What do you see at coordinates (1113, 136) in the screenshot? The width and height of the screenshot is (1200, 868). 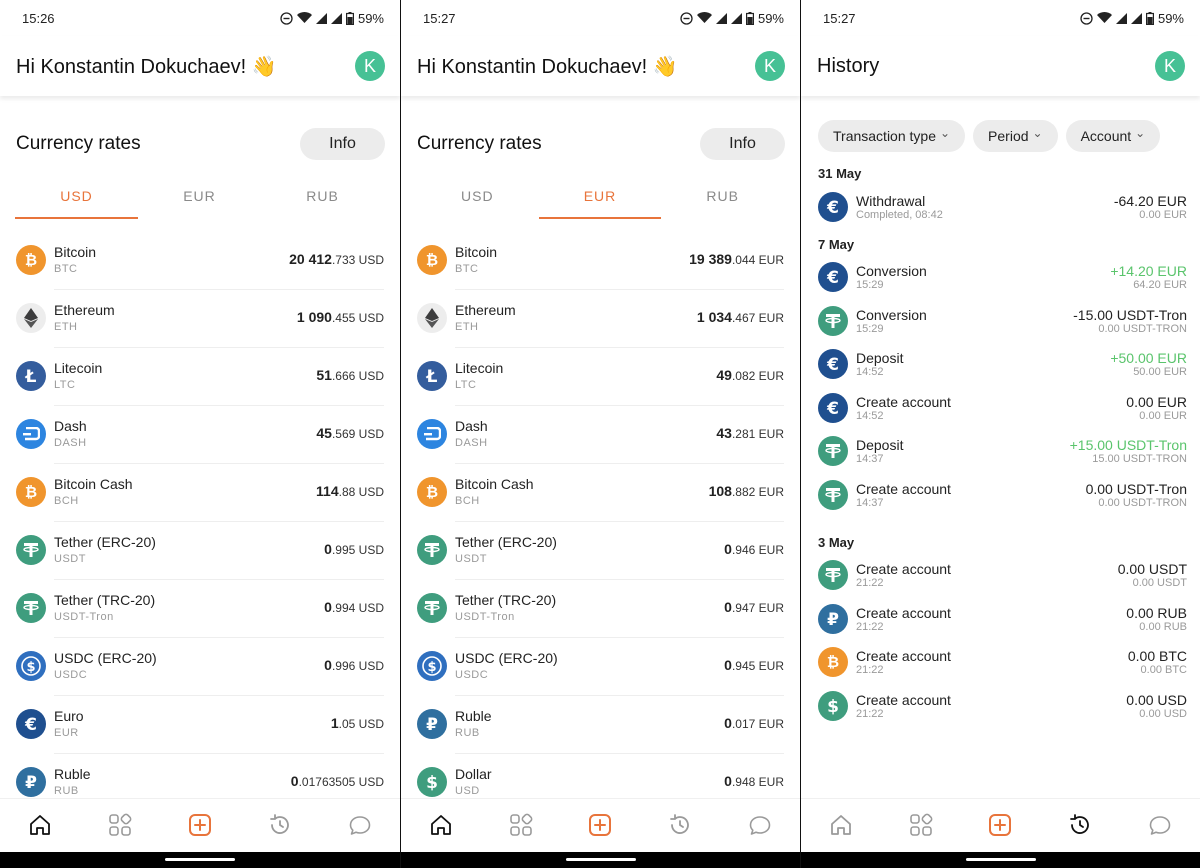 I see `filter-account: Account ⌄` at bounding box center [1113, 136].